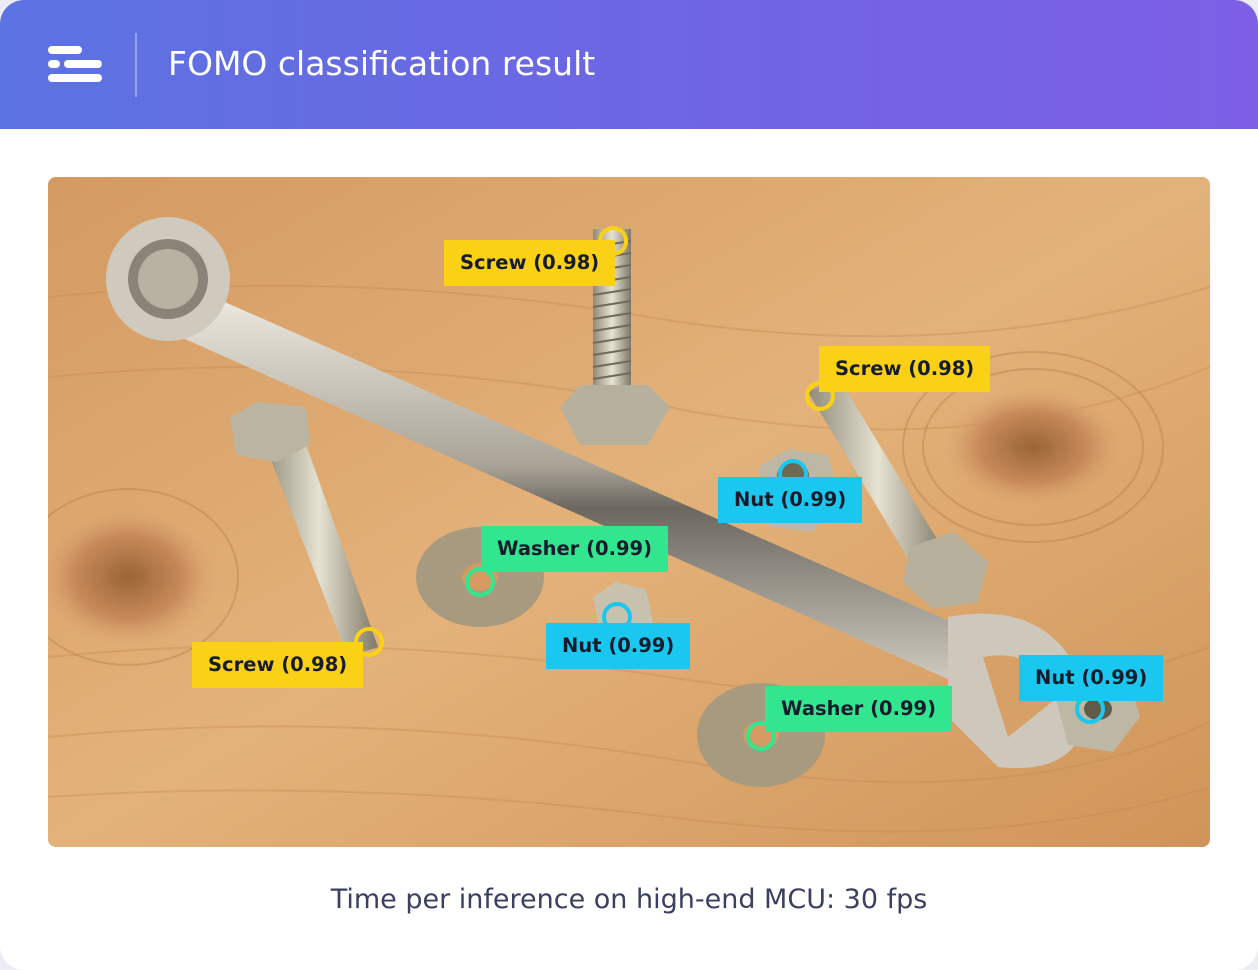 The width and height of the screenshot is (1258, 970). I want to click on wood-knot, so click(1033, 447).